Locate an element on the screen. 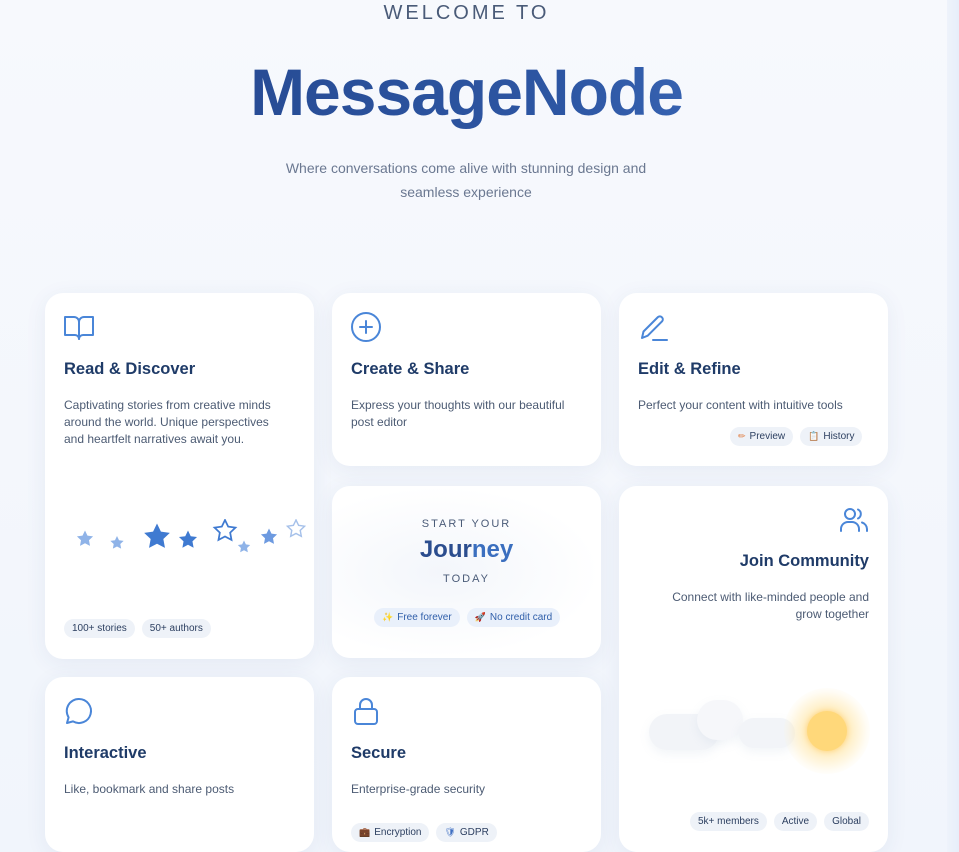  journey-subtitle: TODAY is located at coordinates (466, 579).